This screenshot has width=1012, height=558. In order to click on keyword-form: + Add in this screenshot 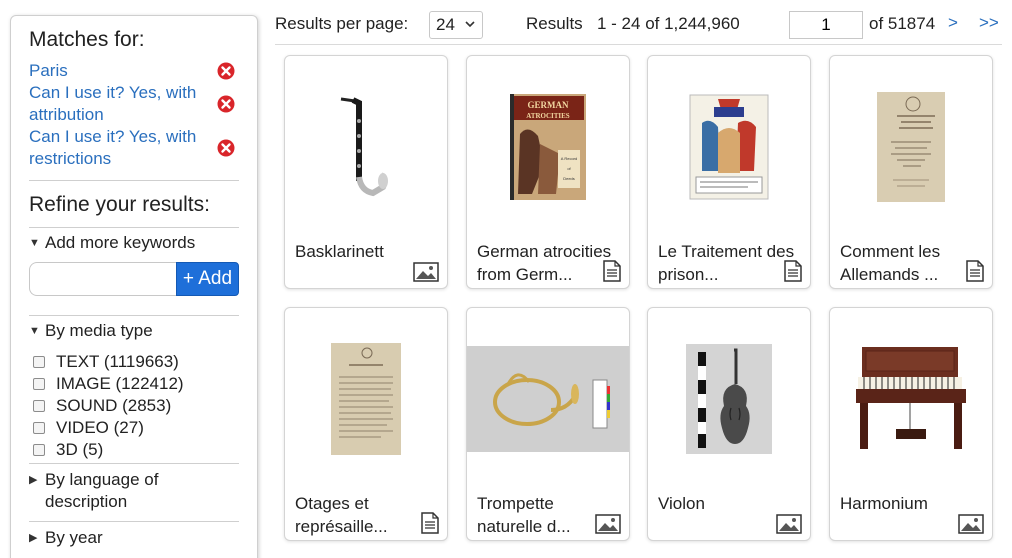, I will do `click(134, 279)`.